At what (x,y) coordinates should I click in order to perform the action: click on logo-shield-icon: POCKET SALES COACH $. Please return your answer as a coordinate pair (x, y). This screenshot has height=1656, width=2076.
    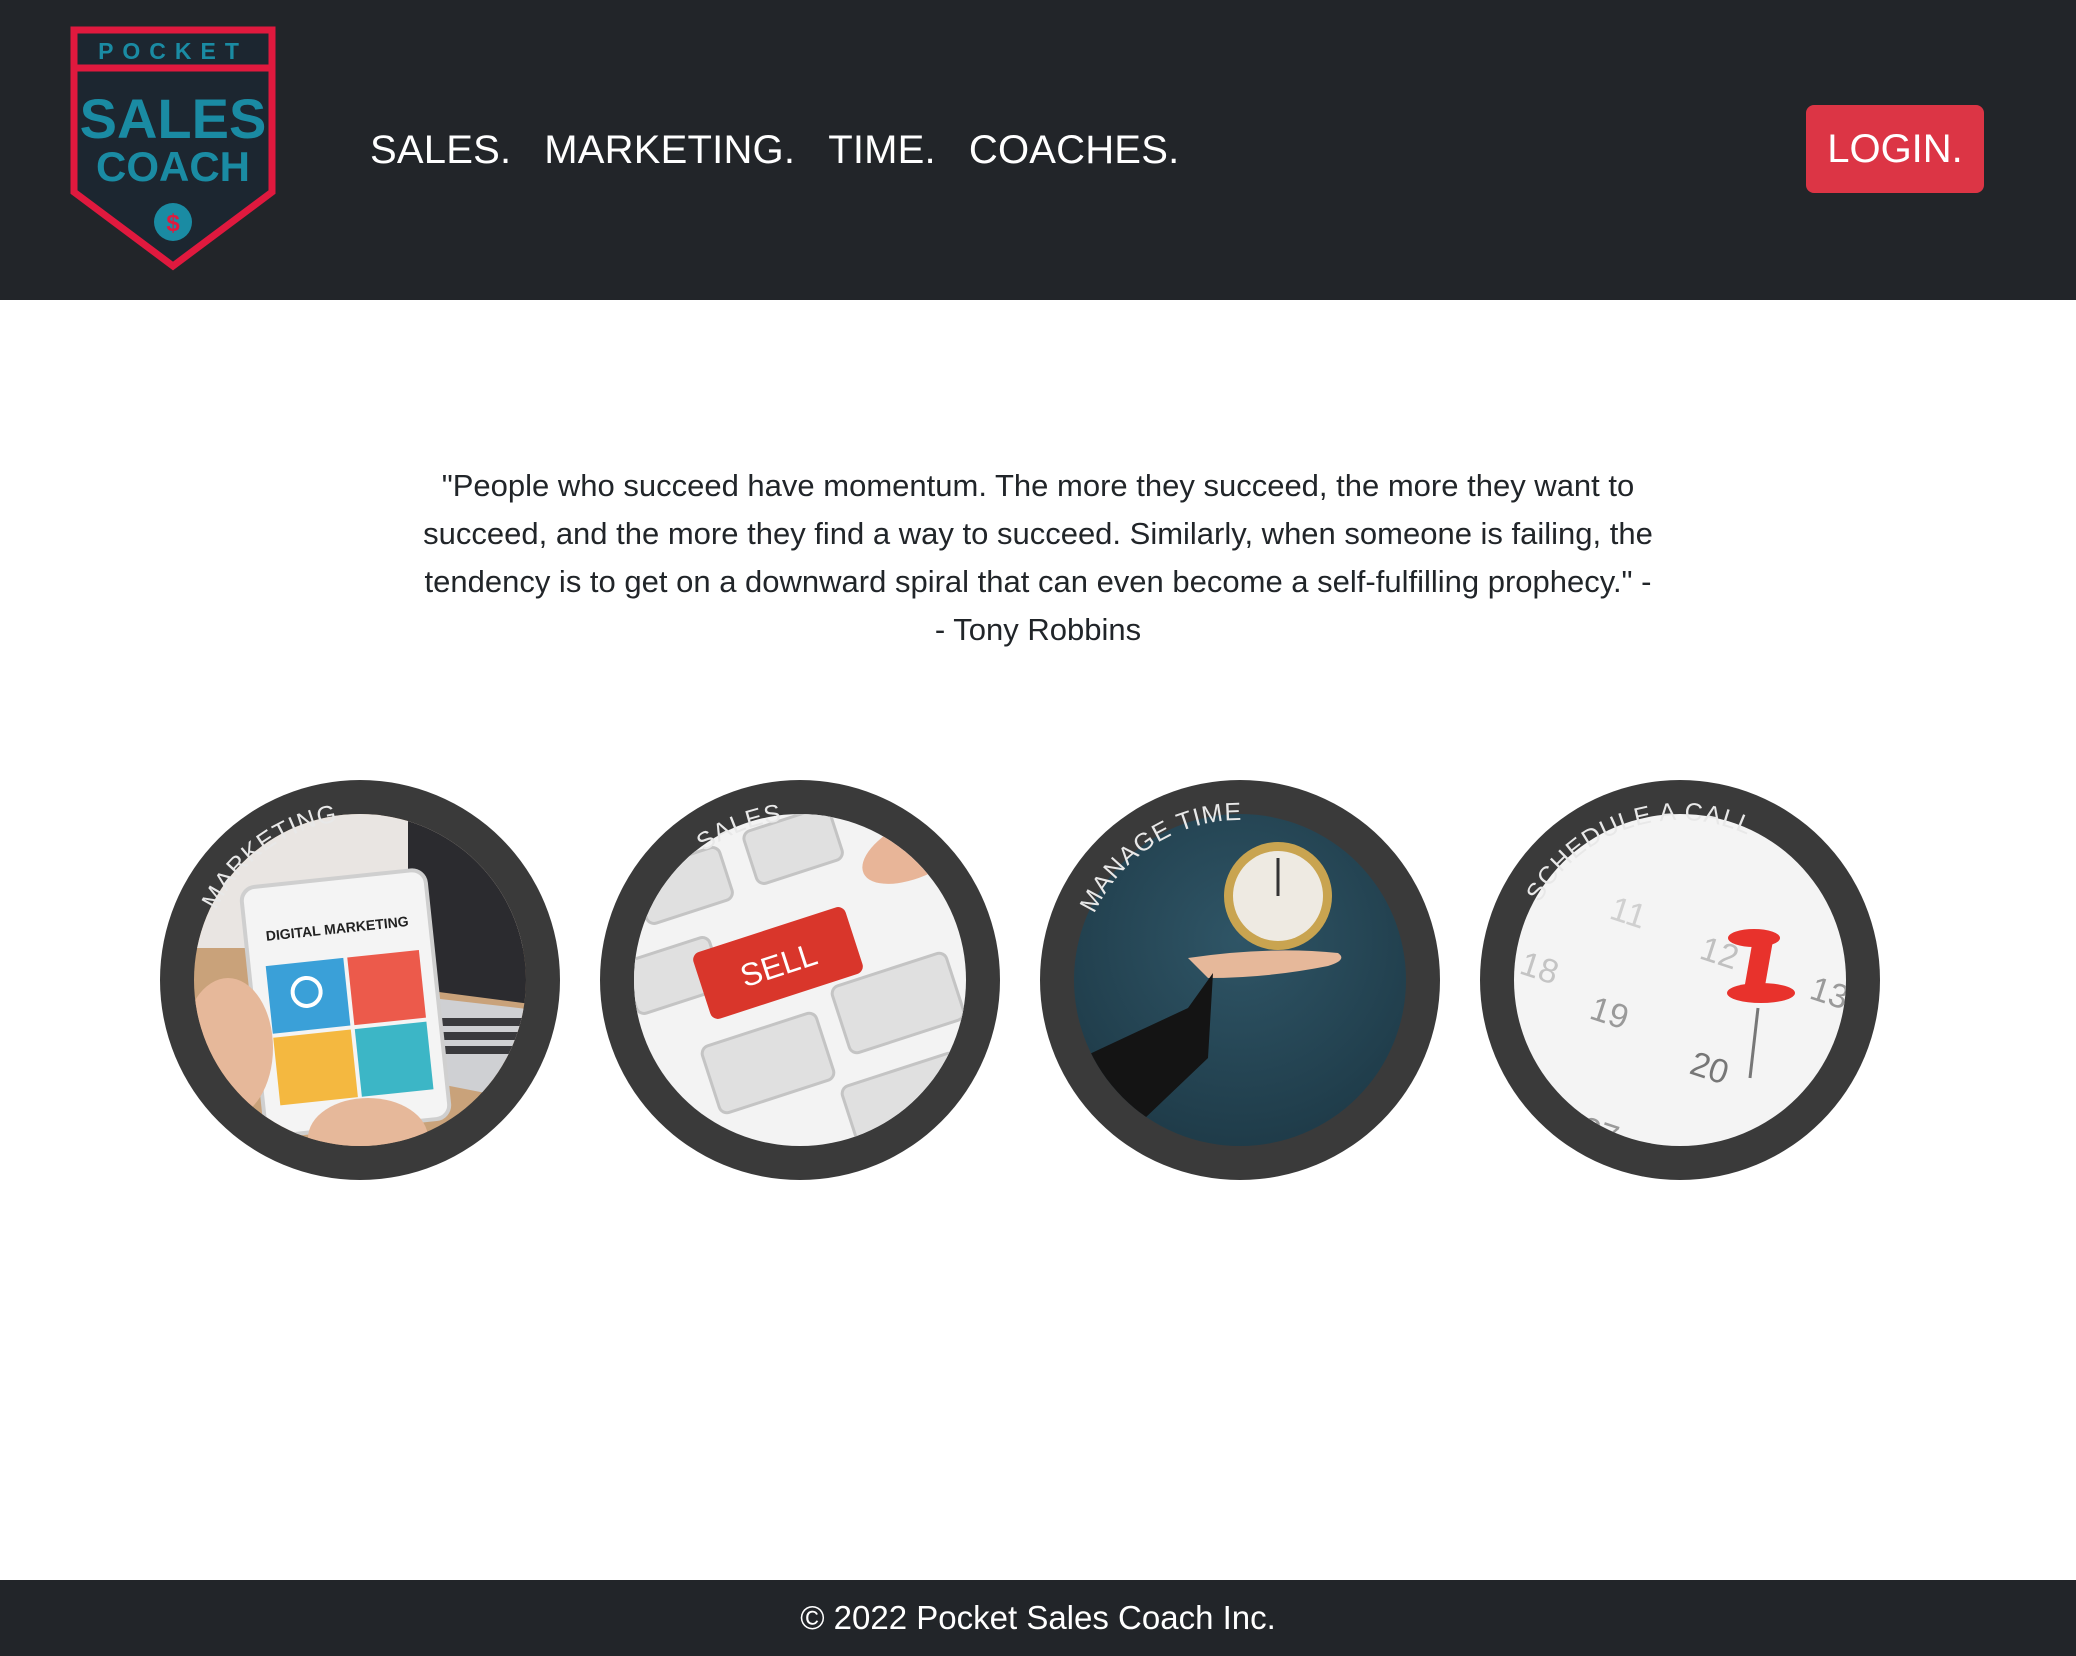
    Looking at the image, I should click on (173, 148).